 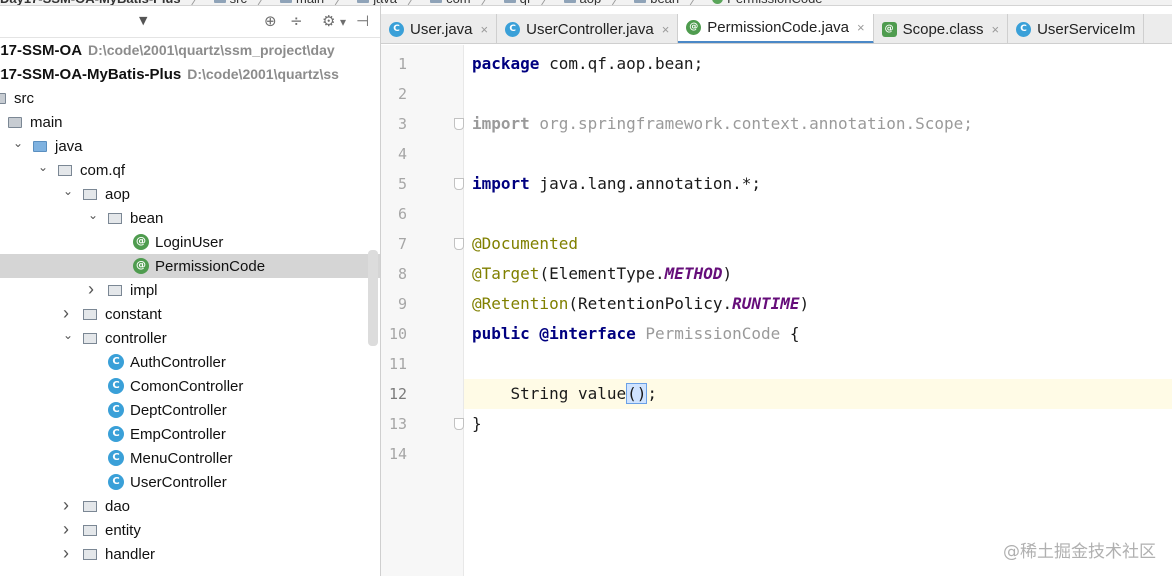 What do you see at coordinates (450, 2) in the screenshot?
I see `breadcrumb-item: com` at bounding box center [450, 2].